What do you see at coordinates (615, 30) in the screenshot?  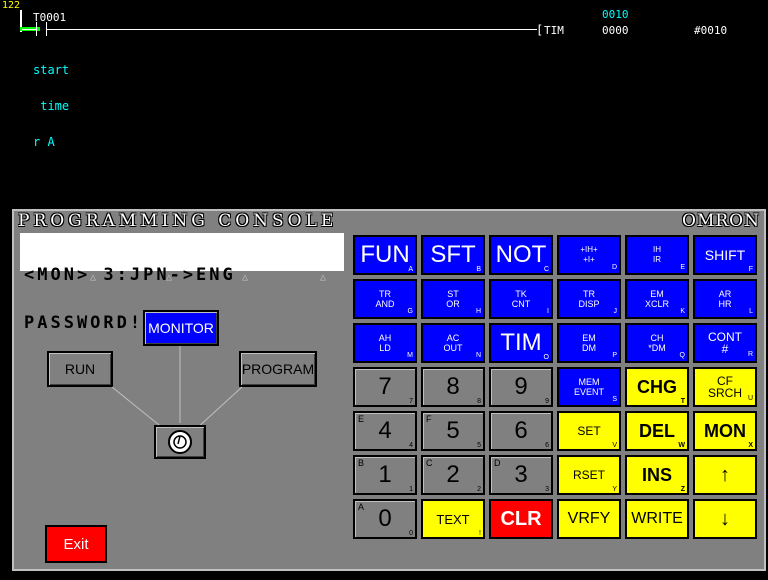 I see `timer-number: 0000` at bounding box center [615, 30].